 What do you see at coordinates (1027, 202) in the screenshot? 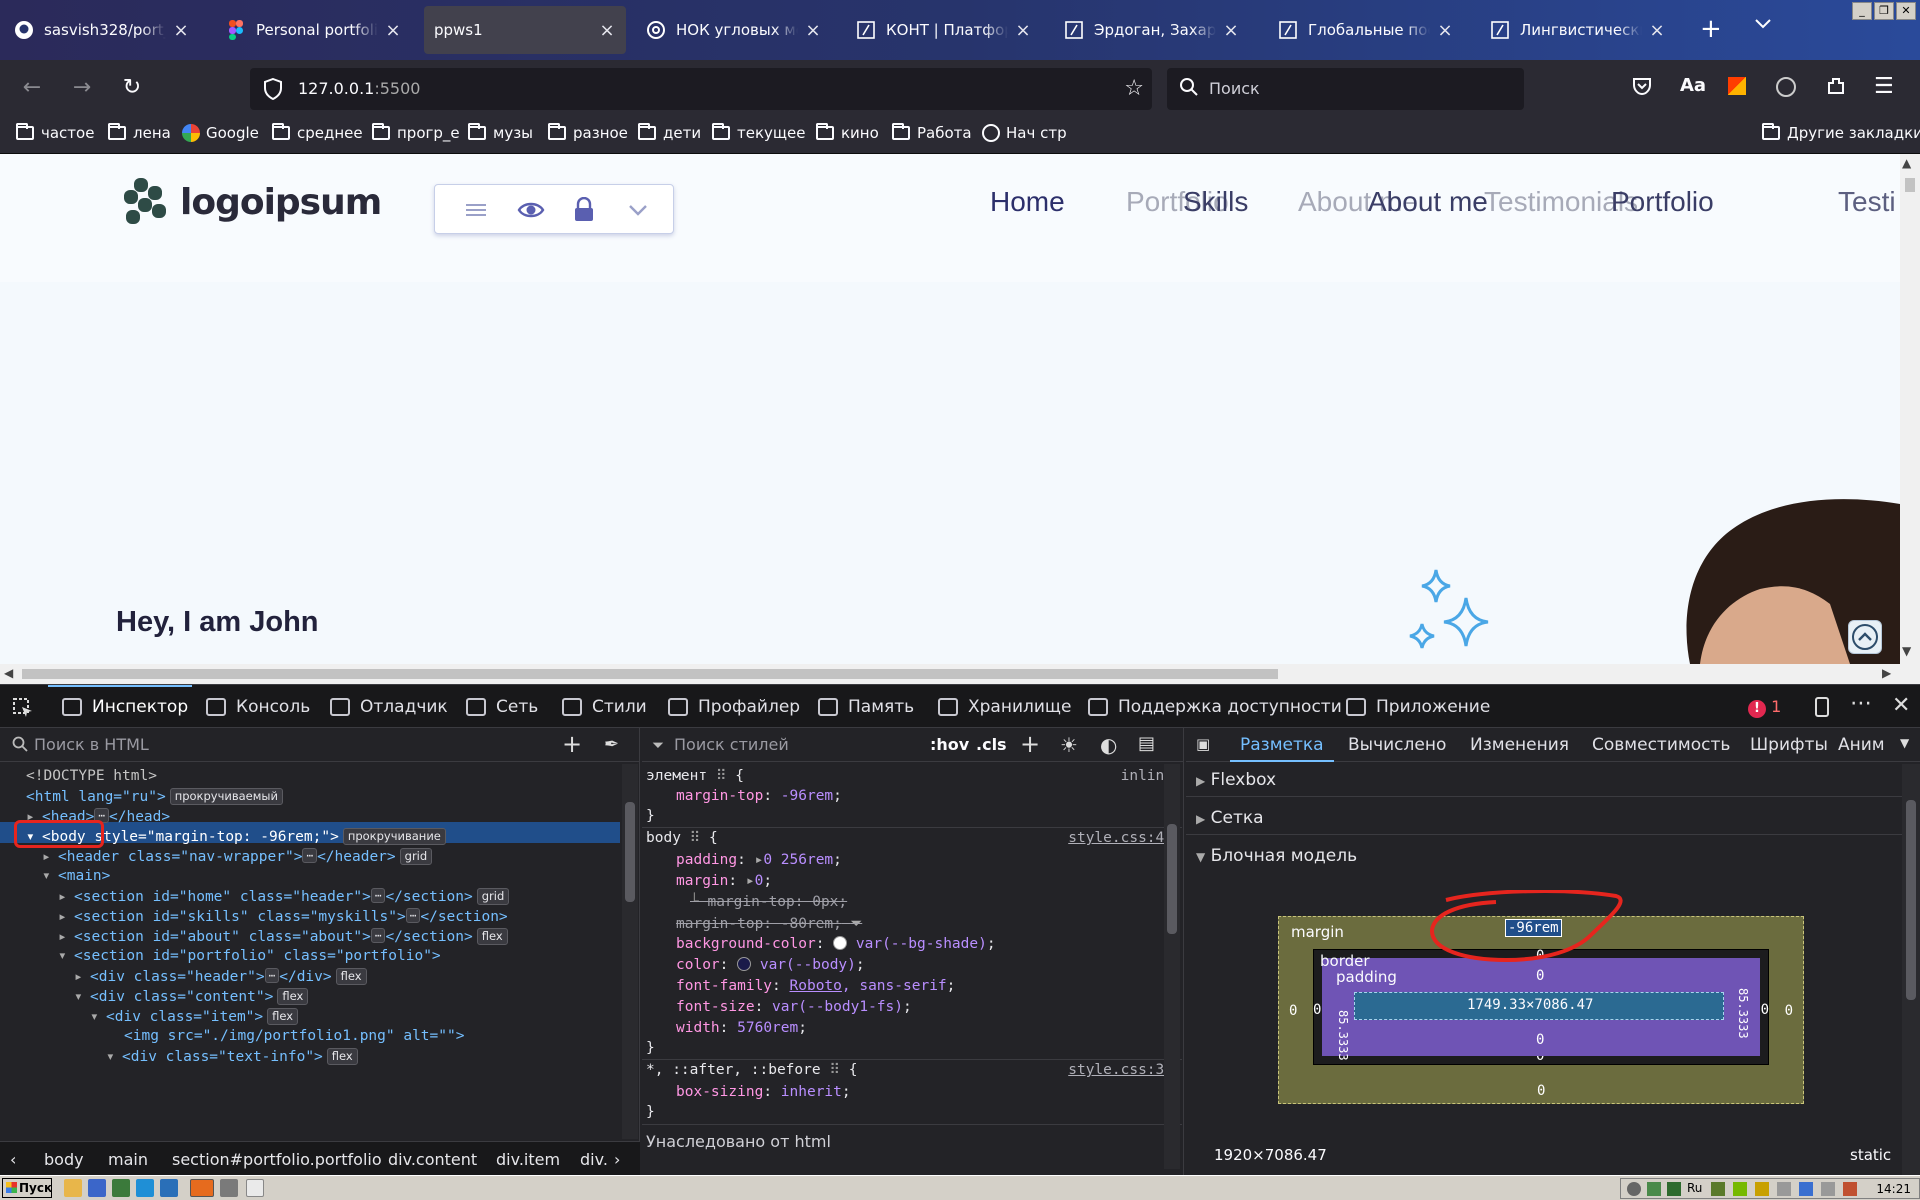
I see `nav-link-home: Home` at bounding box center [1027, 202].